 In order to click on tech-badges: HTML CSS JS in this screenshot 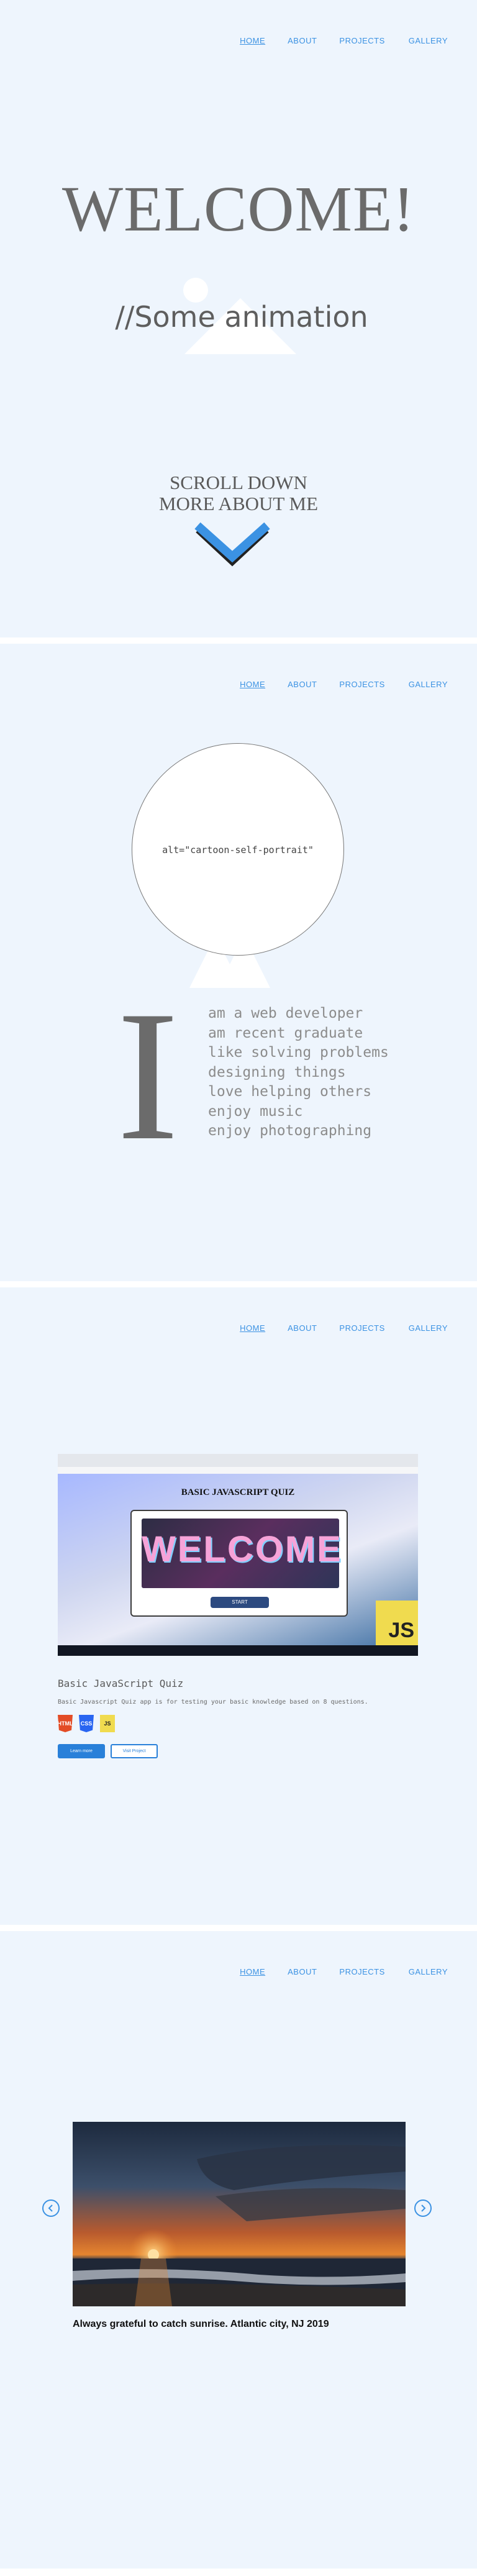, I will do `click(86, 1723)`.